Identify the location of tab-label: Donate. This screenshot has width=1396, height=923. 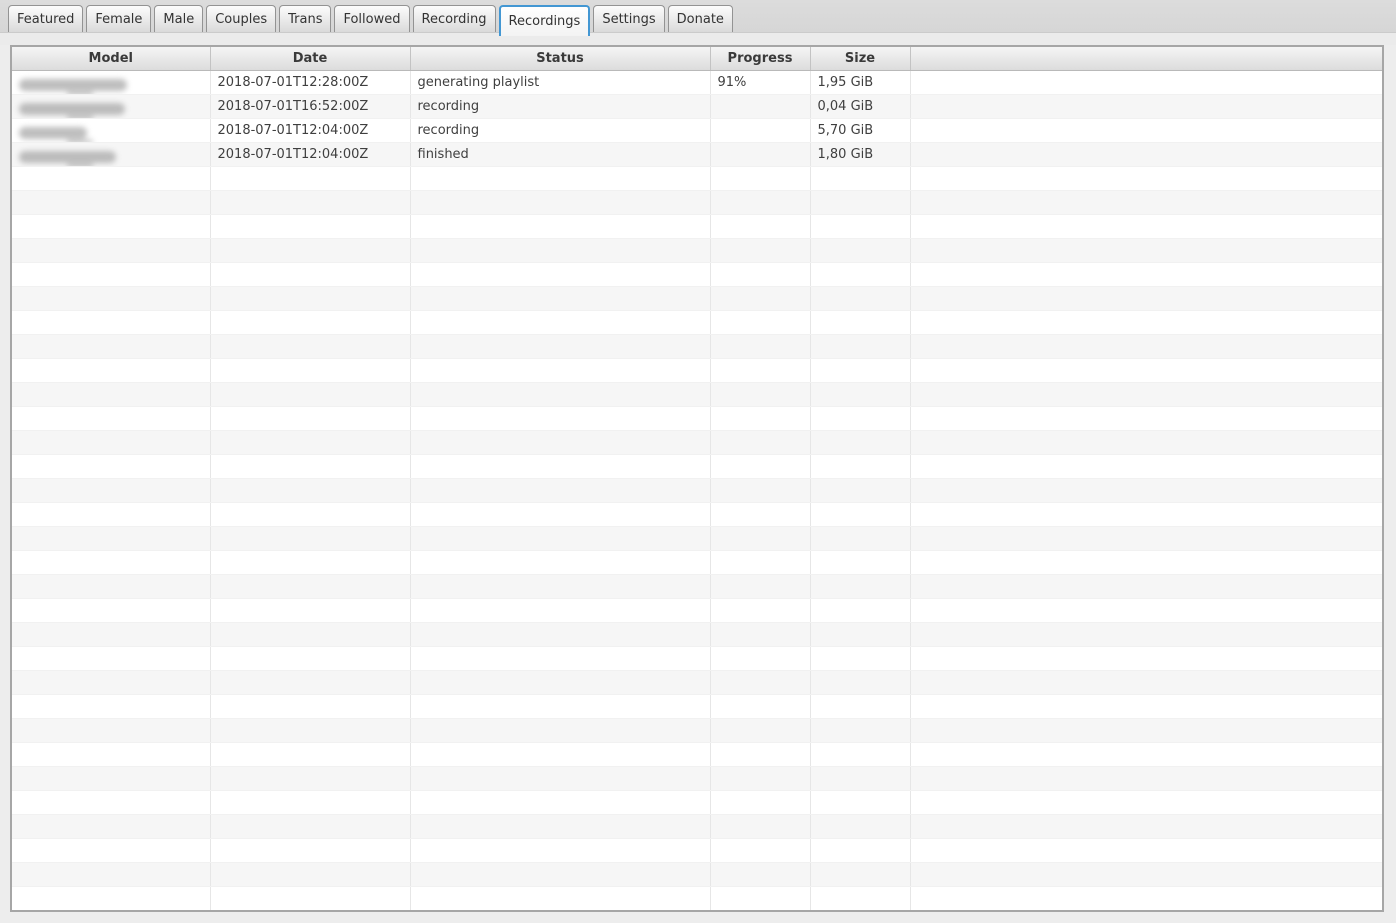
(700, 19).